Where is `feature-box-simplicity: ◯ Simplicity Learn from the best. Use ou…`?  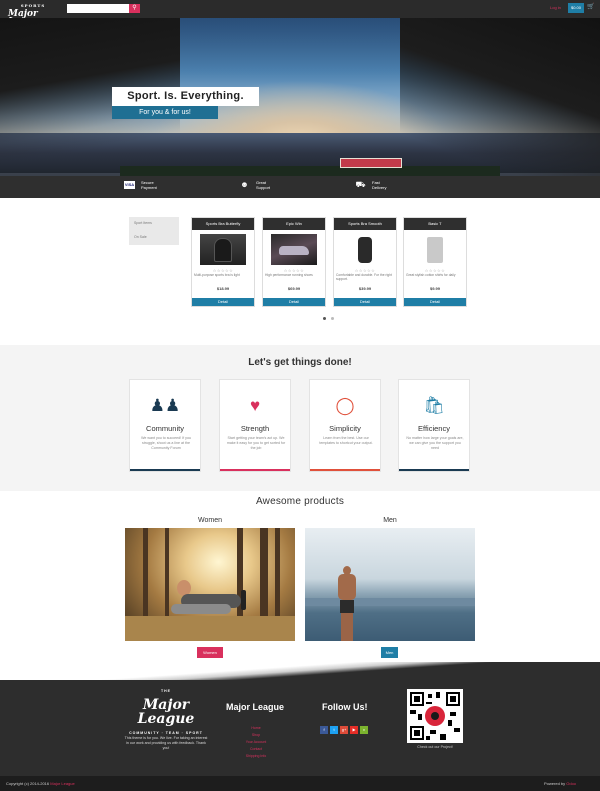
feature-box-simplicity: ◯ Simplicity Learn from the best. Use ou… is located at coordinates (345, 425).